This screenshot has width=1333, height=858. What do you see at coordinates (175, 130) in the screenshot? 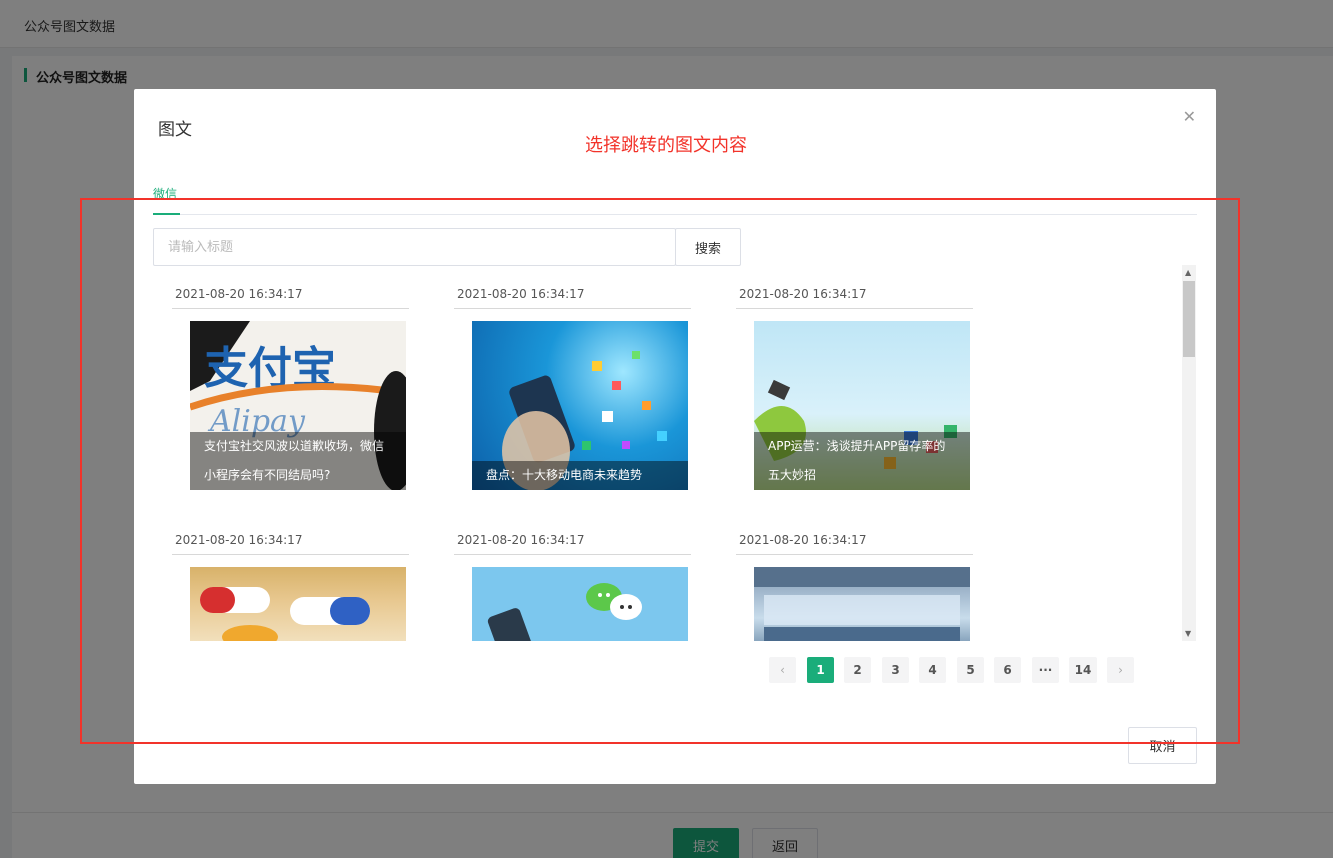
I see `dialog-title: 图文` at bounding box center [175, 130].